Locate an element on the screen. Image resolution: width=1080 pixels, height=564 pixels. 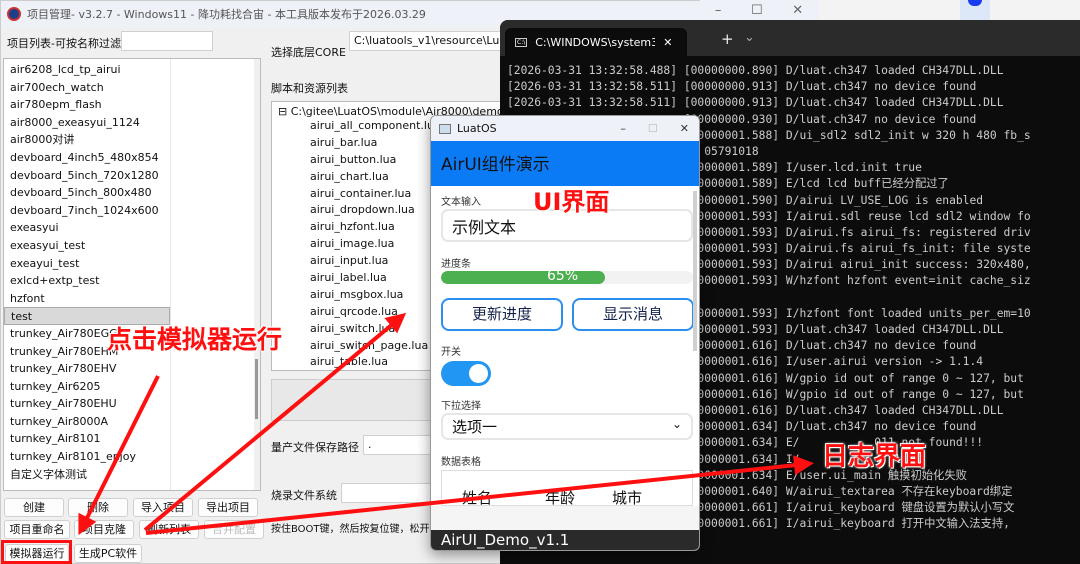
annotation-click-sim: 点击模拟器运行 is located at coordinates (195, 339).